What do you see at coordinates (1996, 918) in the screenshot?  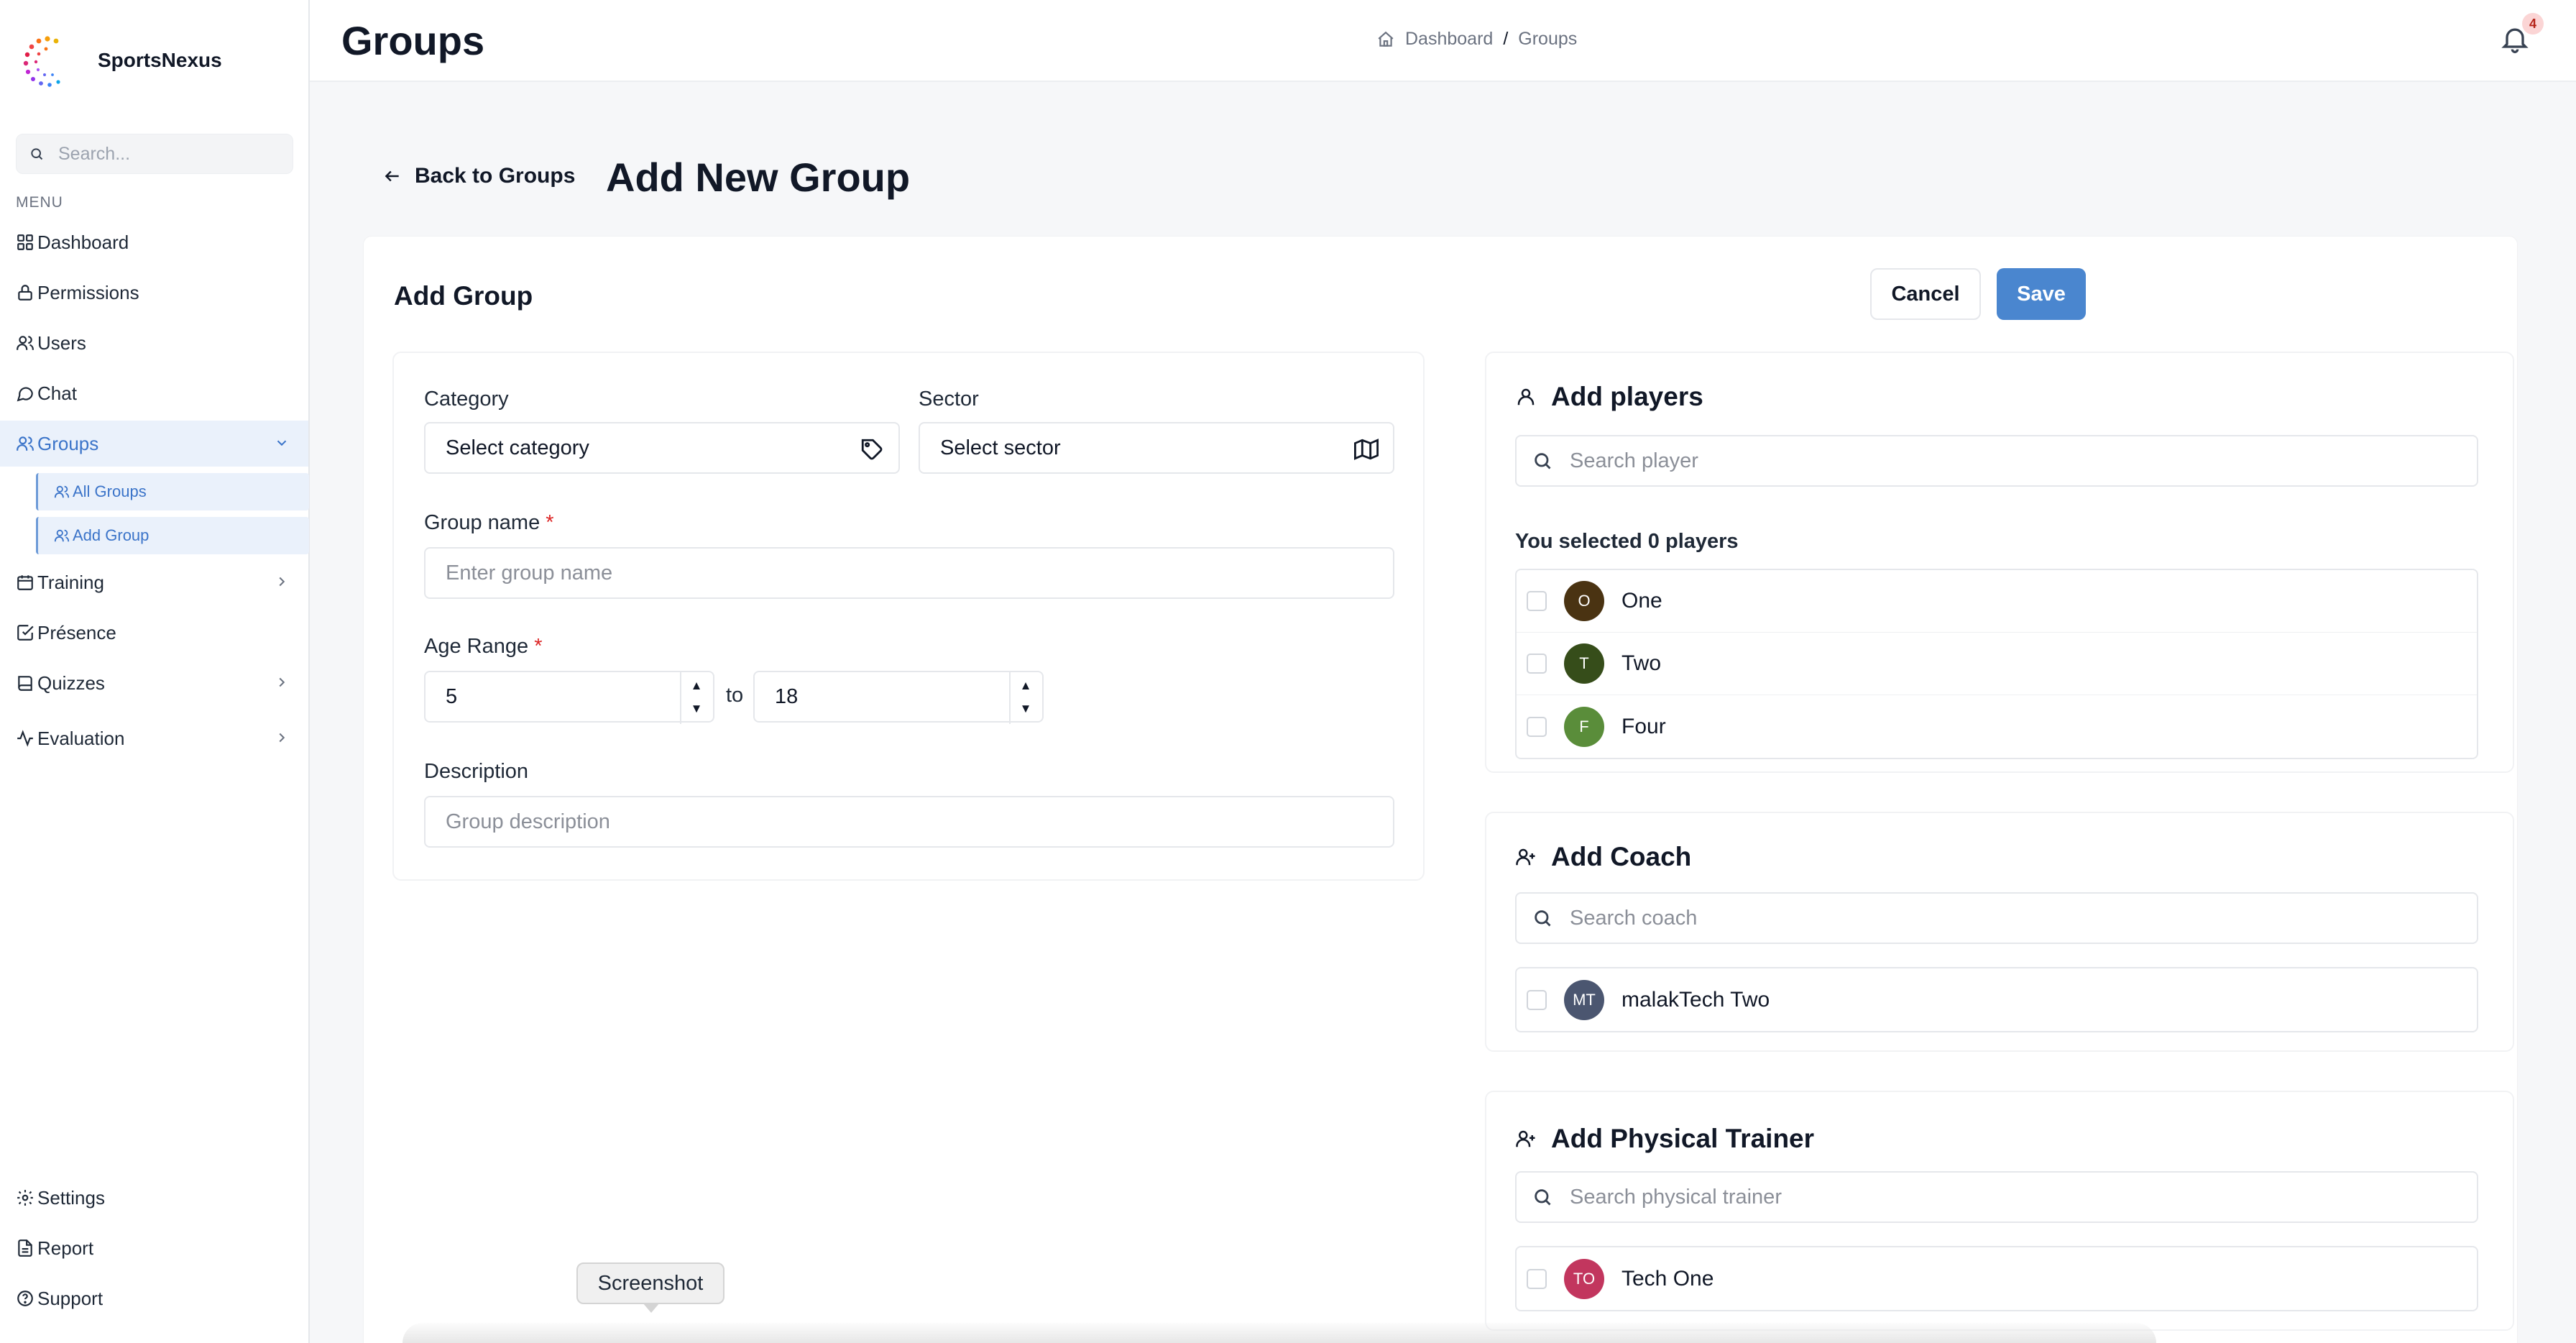 I see `search-coach-input: Search coach` at bounding box center [1996, 918].